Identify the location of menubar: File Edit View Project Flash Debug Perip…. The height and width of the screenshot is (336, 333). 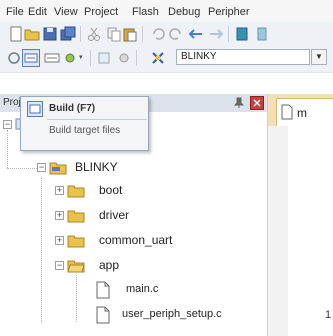
(166, 11).